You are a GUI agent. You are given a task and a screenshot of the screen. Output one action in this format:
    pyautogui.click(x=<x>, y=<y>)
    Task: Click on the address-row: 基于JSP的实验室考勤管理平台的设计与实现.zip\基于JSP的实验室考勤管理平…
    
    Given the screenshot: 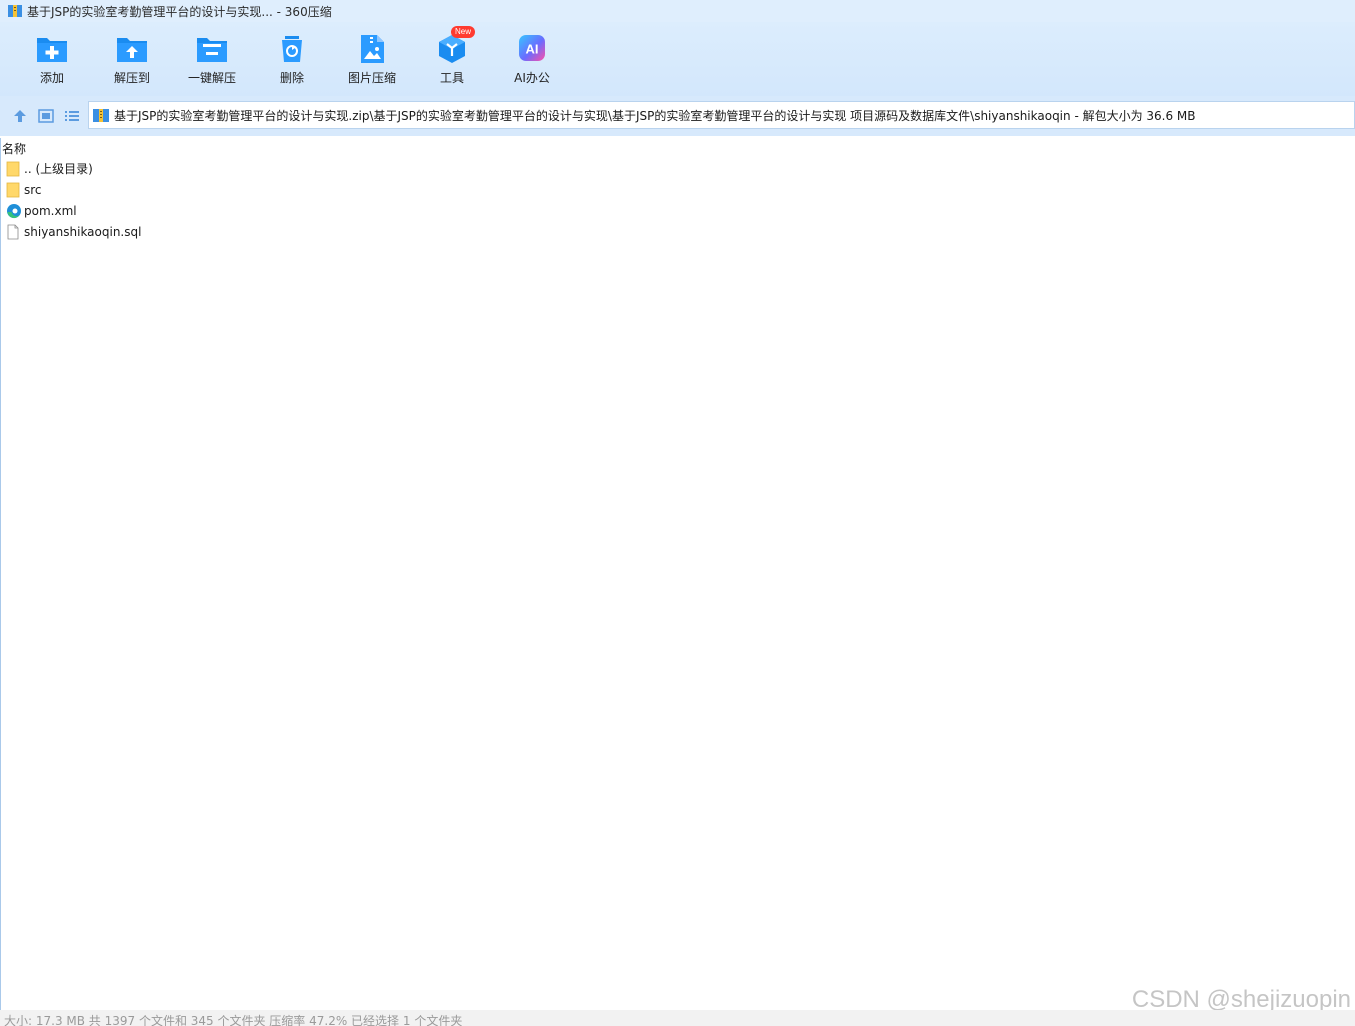 What is the action you would take?
    pyautogui.click(x=677, y=116)
    